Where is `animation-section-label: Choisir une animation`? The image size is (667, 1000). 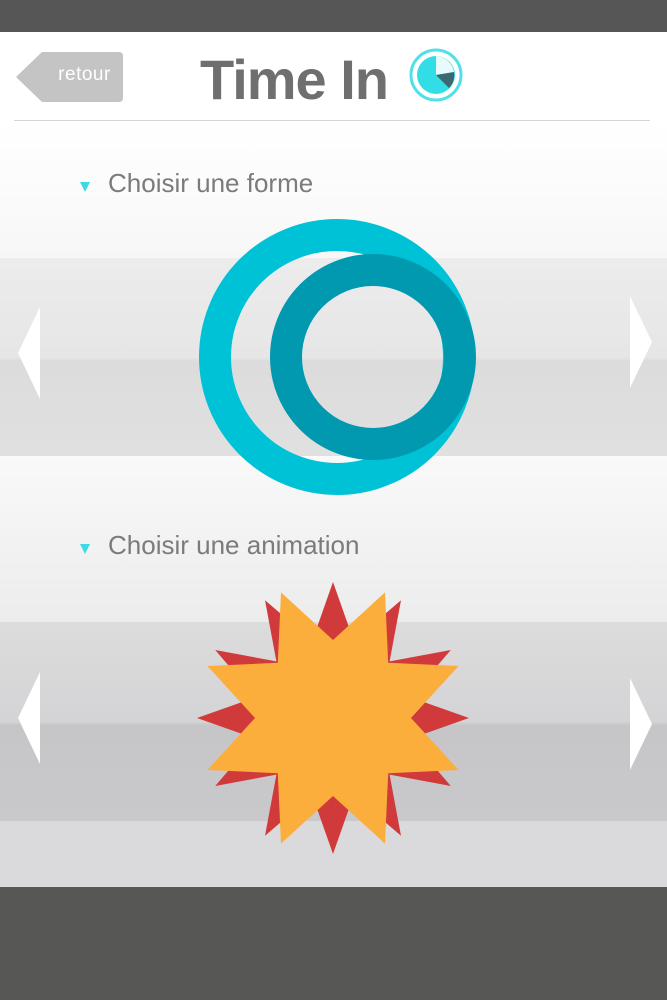 animation-section-label: Choisir une animation is located at coordinates (234, 545).